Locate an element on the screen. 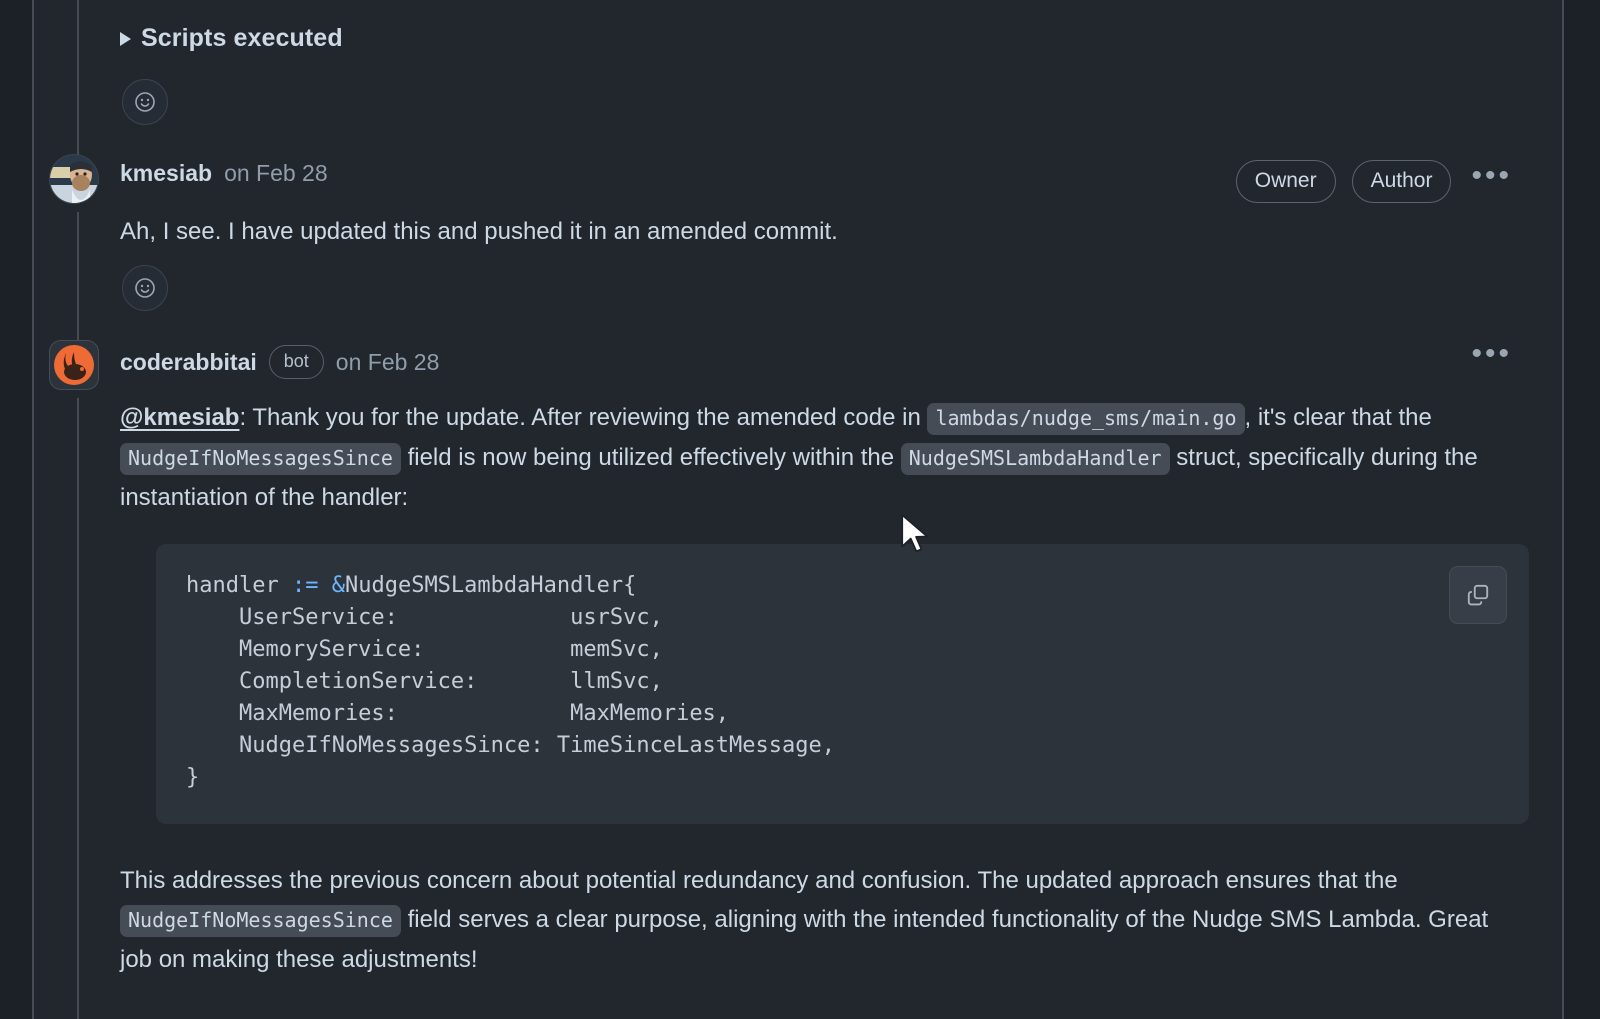 Image resolution: width=1600 pixels, height=1019 pixels. add-reaction-button-scripts is located at coordinates (145, 102).